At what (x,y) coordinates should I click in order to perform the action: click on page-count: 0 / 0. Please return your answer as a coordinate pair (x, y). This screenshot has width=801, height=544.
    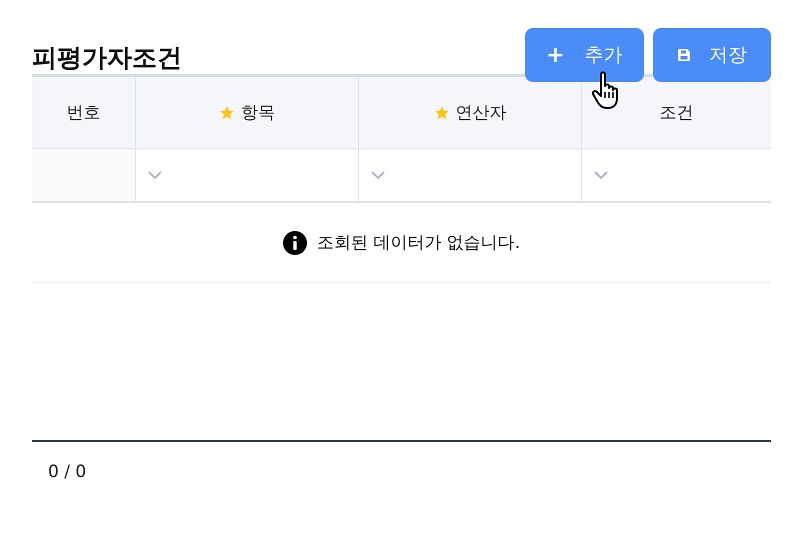
    Looking at the image, I should click on (67, 472).